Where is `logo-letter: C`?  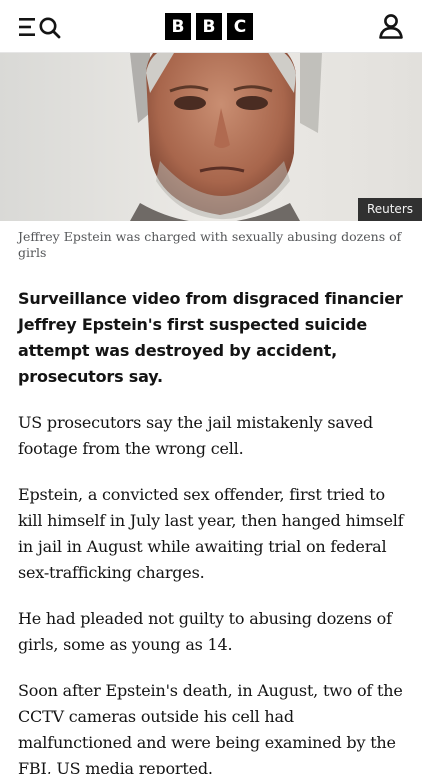
logo-letter: C is located at coordinates (240, 26).